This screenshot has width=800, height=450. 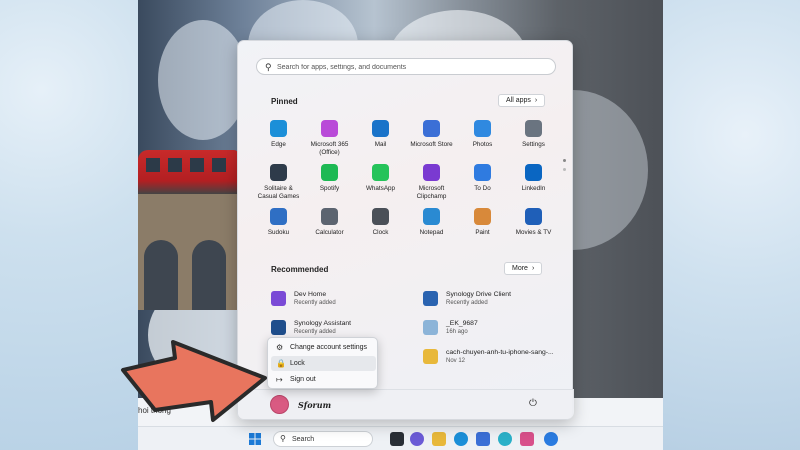 I want to click on movies-icon, so click(x=533, y=216).